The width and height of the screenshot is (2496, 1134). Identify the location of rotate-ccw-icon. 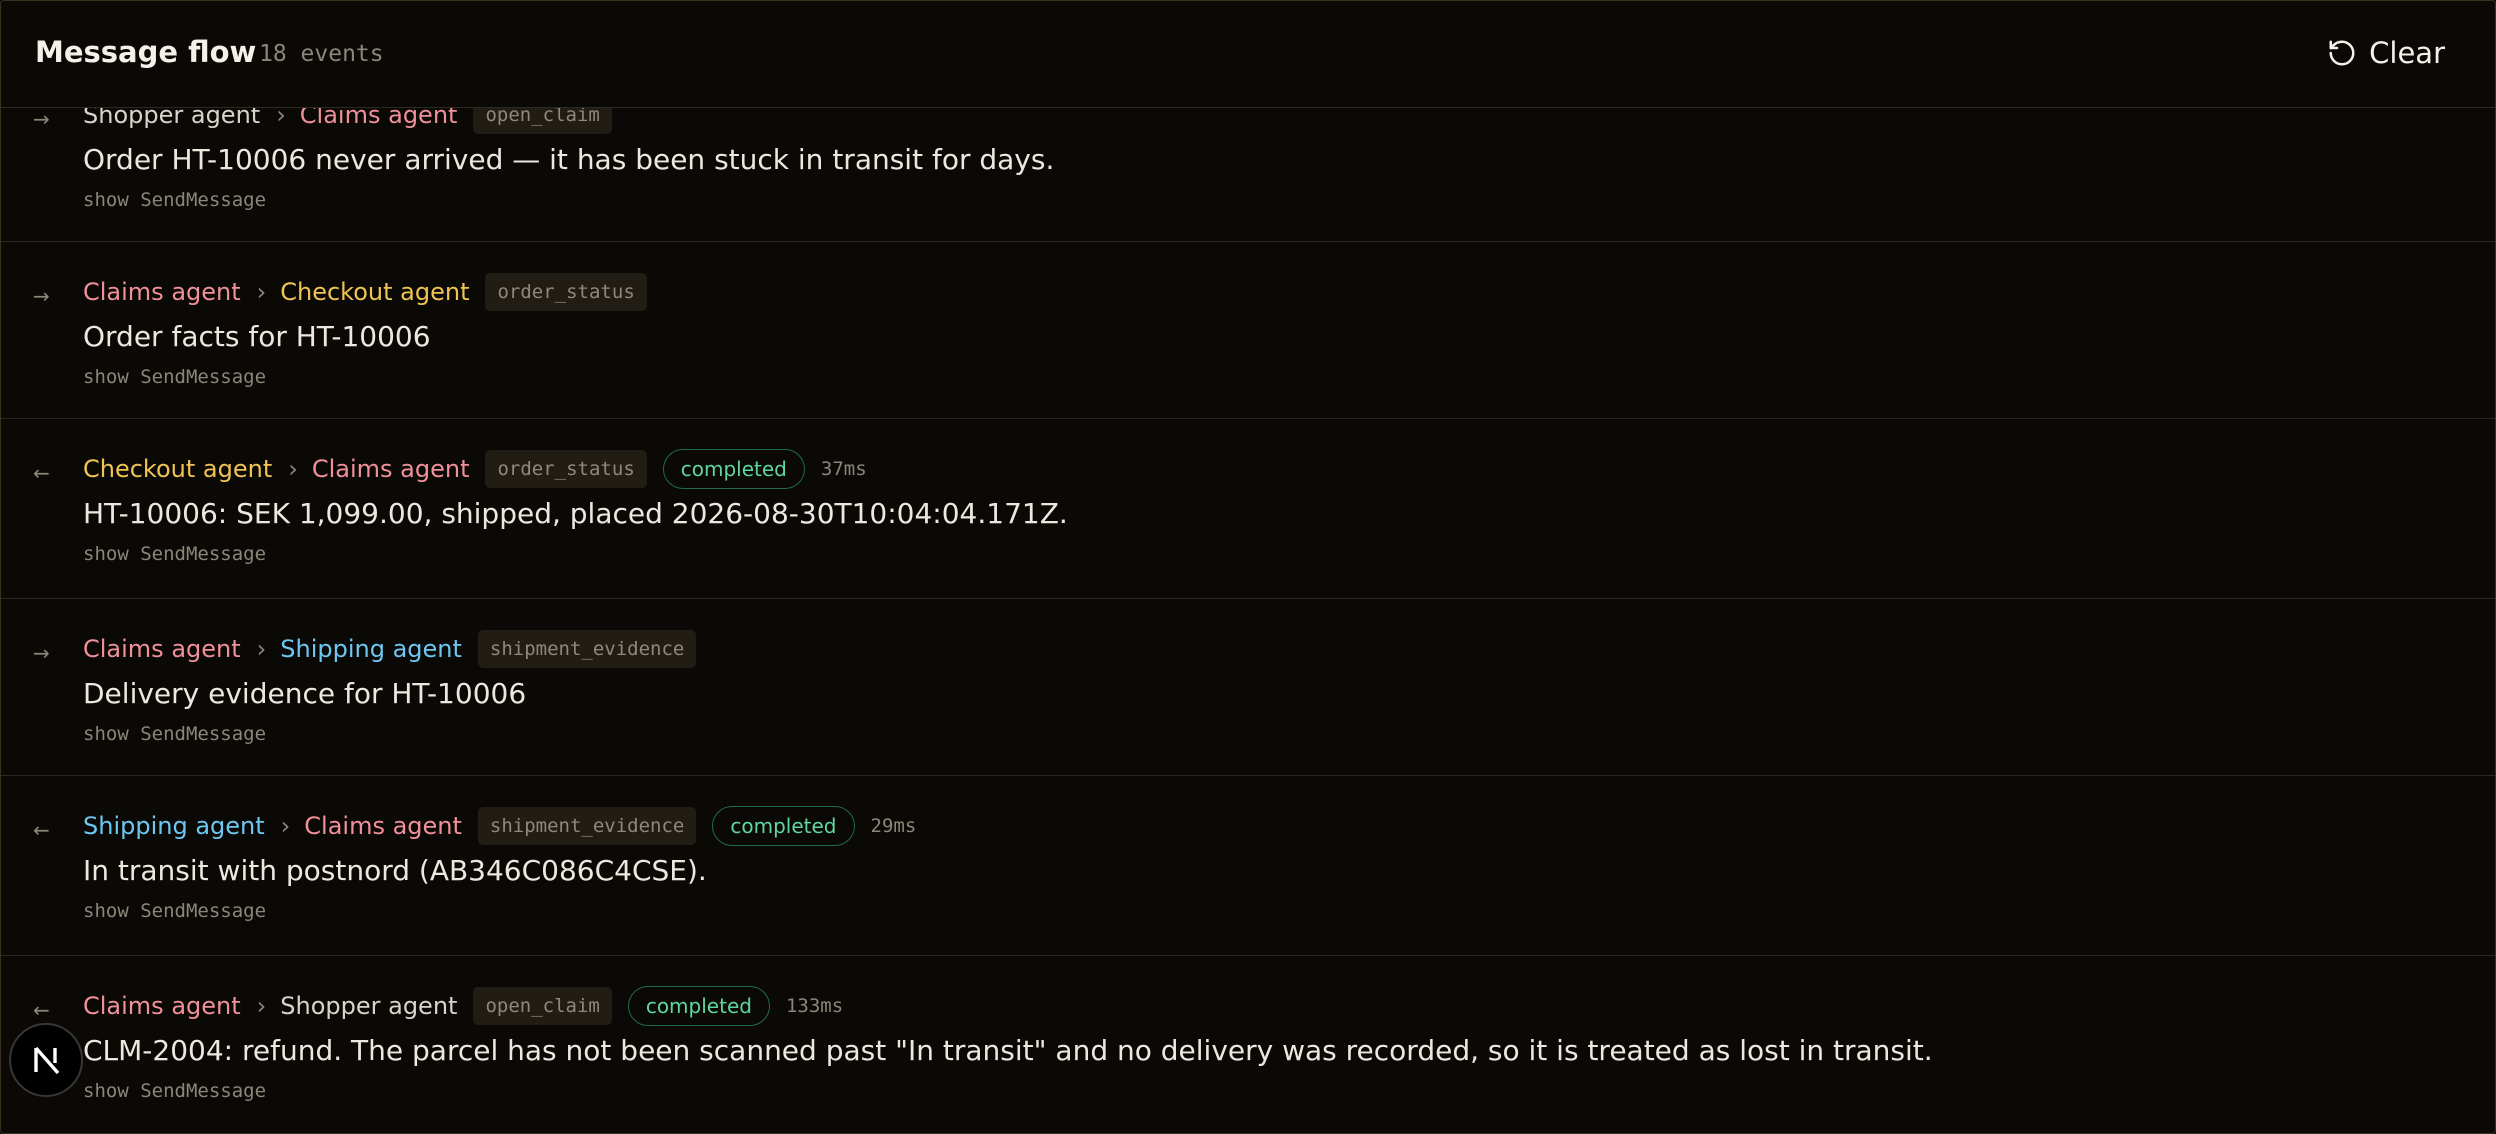
(2342, 53).